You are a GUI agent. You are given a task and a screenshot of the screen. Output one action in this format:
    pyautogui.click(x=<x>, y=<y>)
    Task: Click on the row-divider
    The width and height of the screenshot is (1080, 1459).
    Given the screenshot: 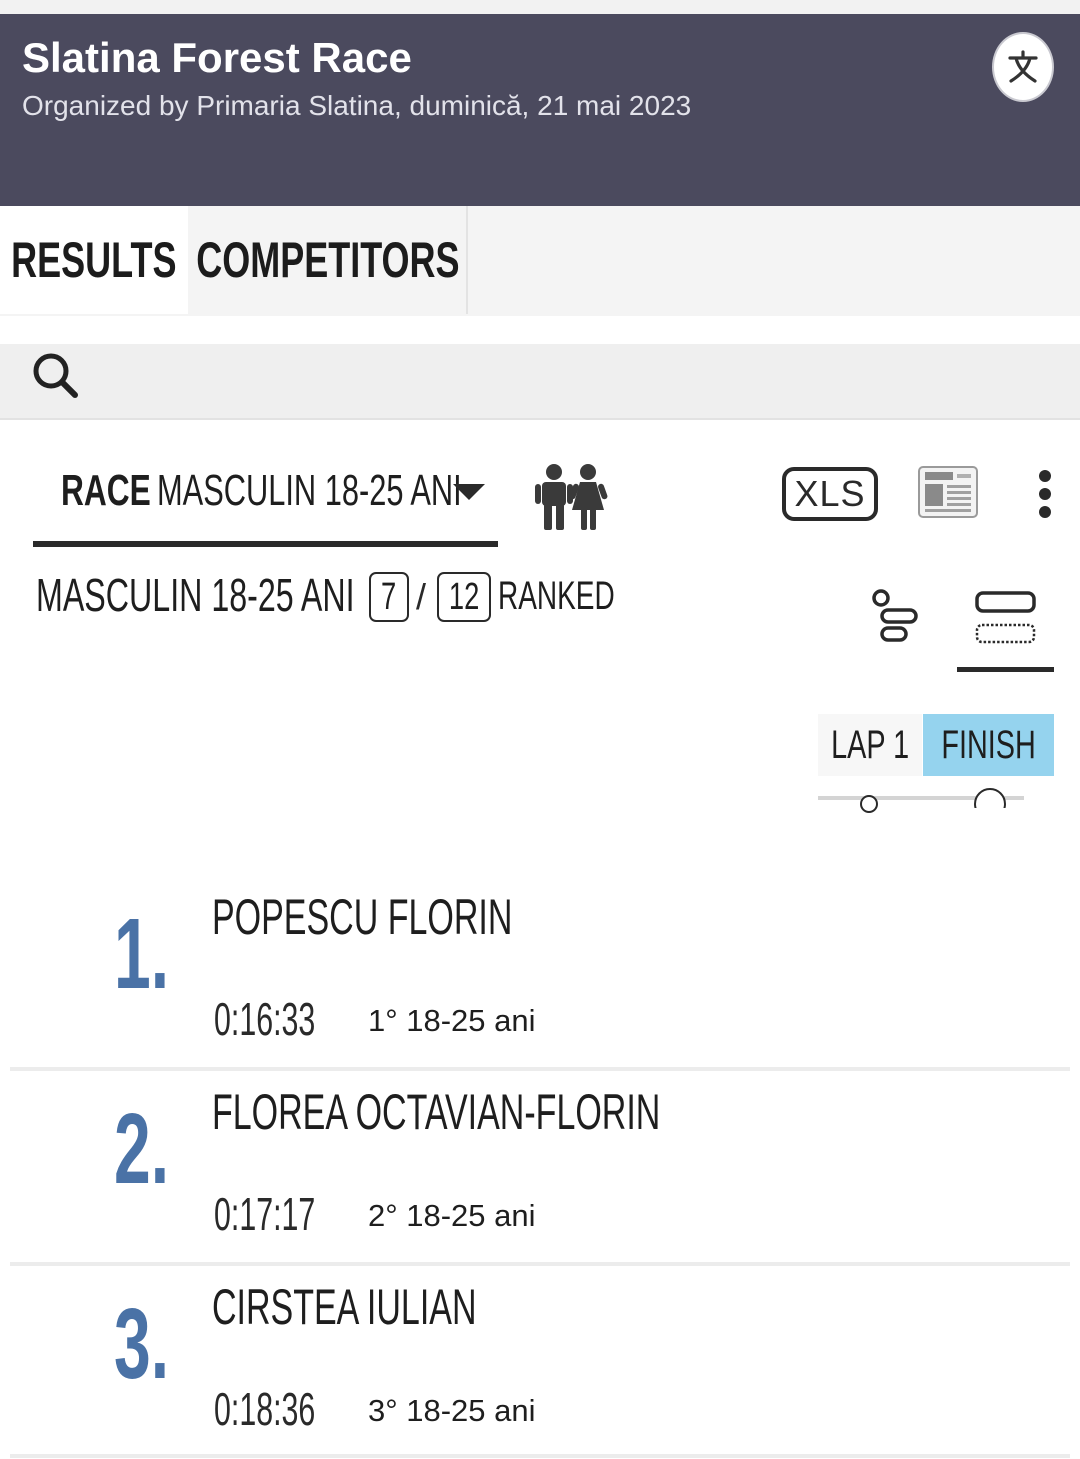 What is the action you would take?
    pyautogui.click(x=540, y=1456)
    